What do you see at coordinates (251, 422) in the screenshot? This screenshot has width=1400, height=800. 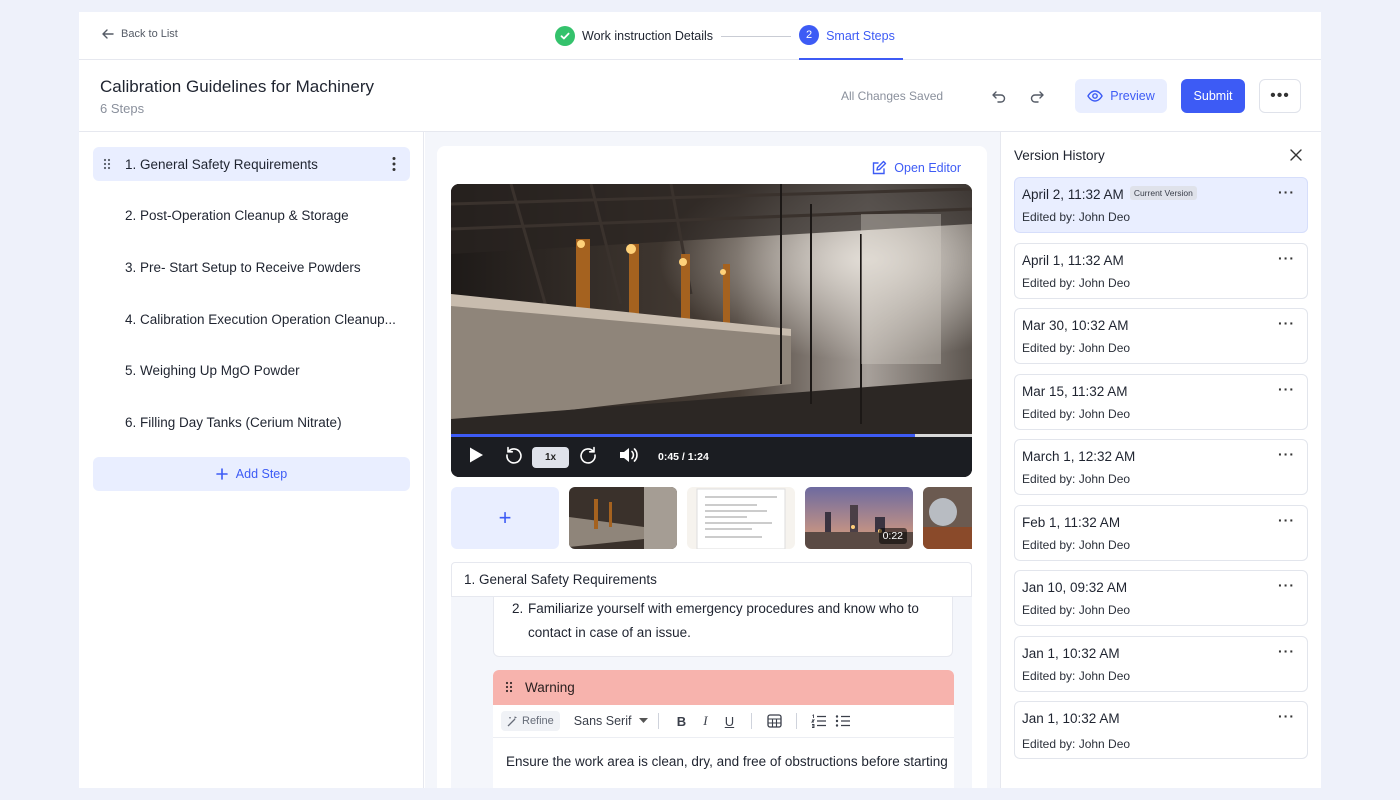 I see `step-item: 6. Filling Day Tanks (Cerium Nitrate)` at bounding box center [251, 422].